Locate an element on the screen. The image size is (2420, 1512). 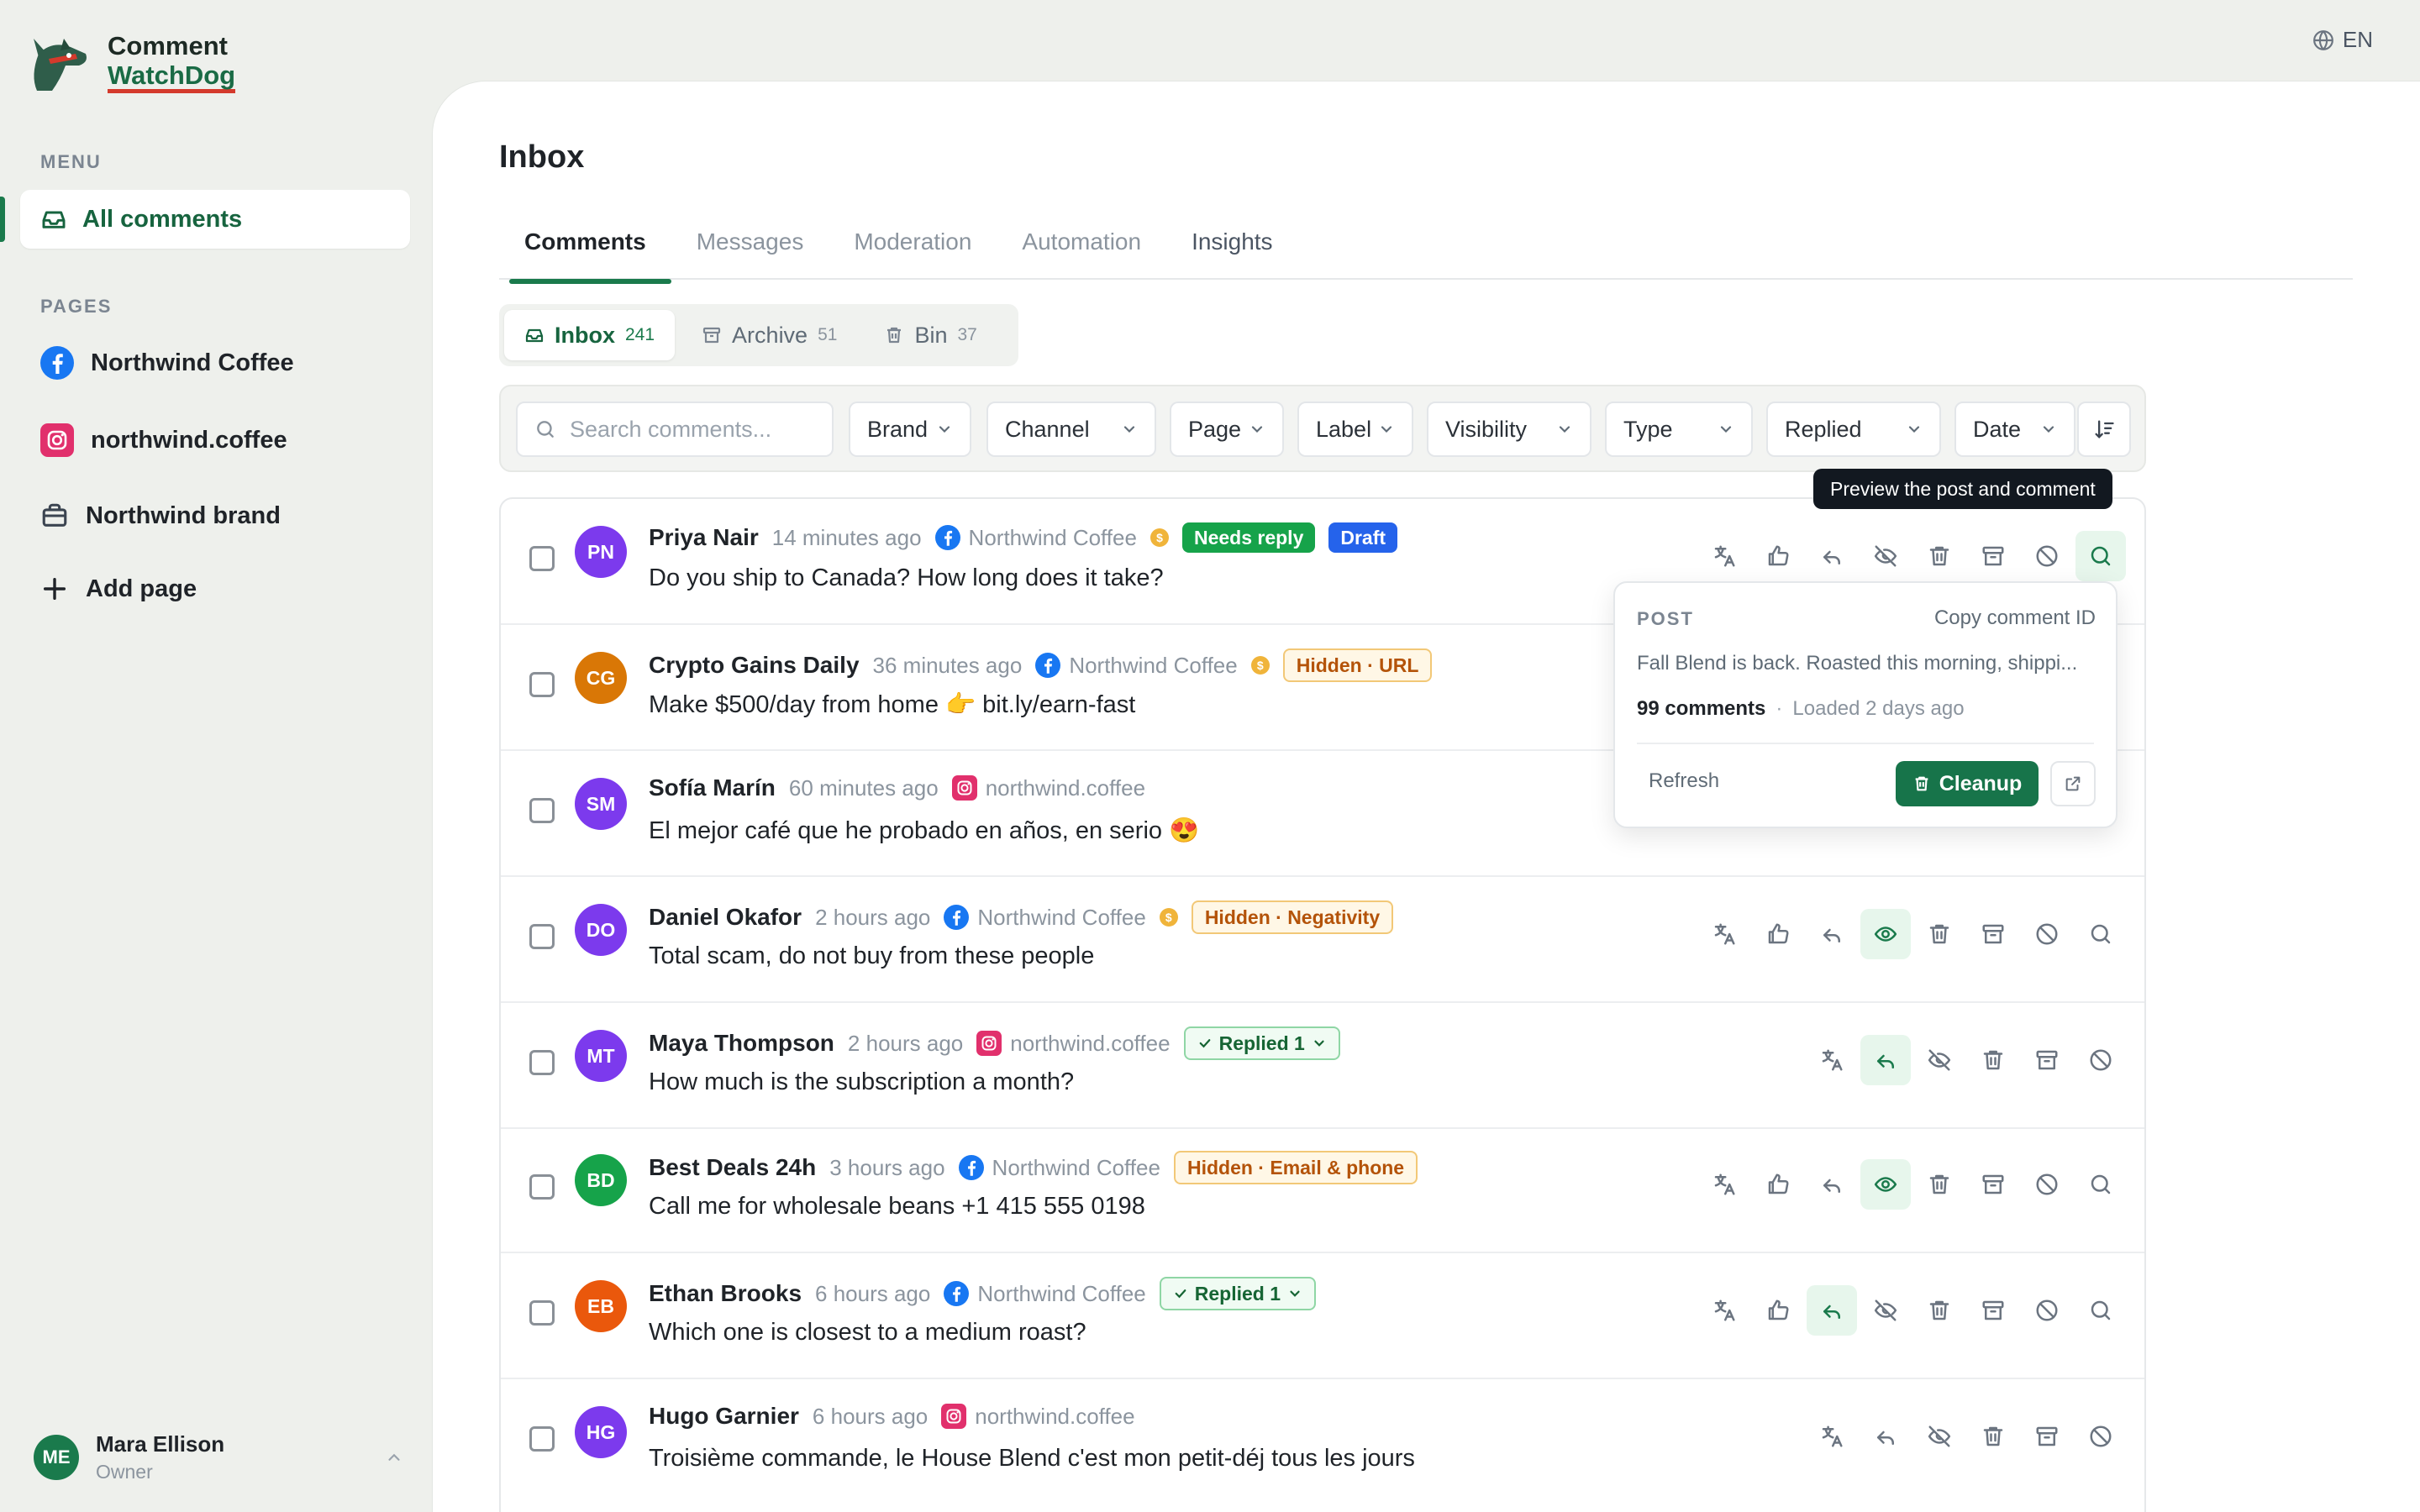
filter-channel: Channel is located at coordinates (1071, 429).